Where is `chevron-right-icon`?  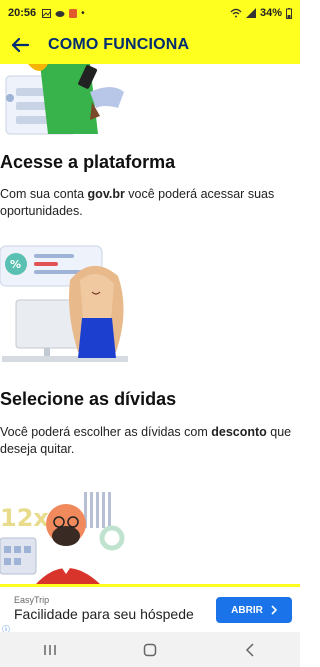
chevron-right-icon is located at coordinates (274, 610).